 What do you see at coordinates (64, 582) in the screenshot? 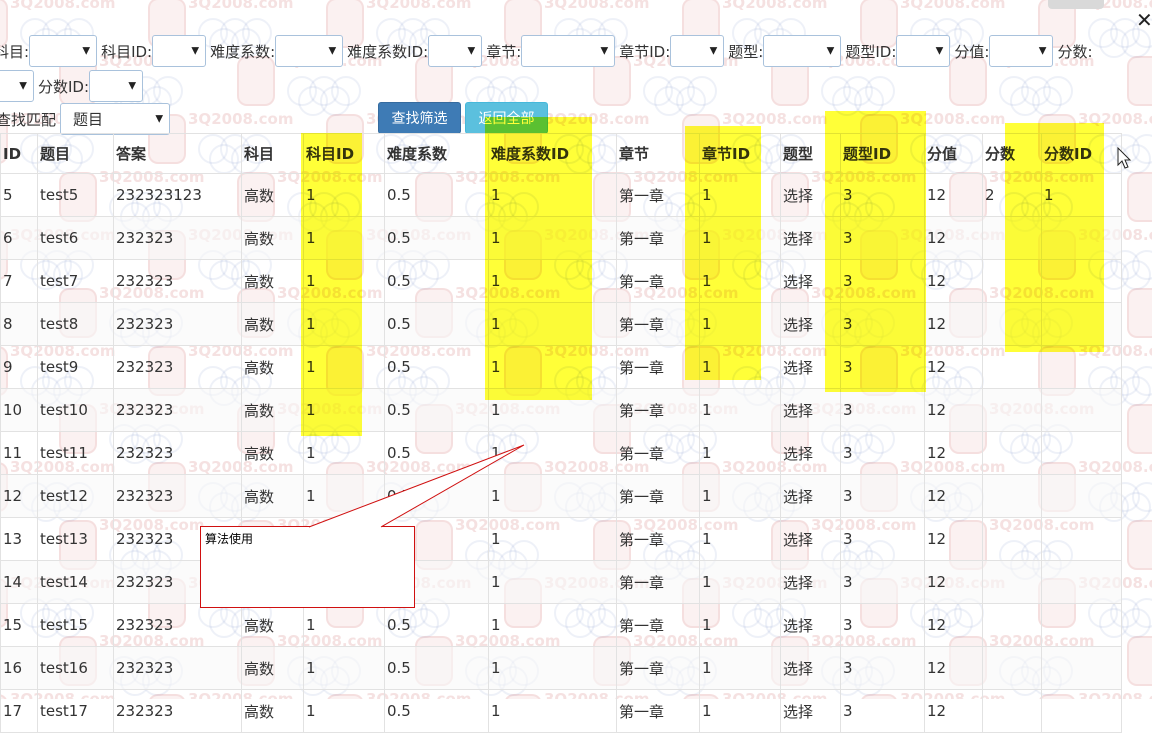
I see `cell-value: test14` at bounding box center [64, 582].